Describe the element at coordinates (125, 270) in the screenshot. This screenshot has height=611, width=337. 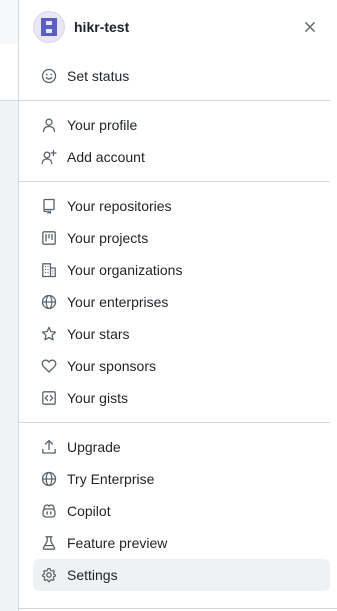
I see `menu-item-label: Your organizations` at that location.